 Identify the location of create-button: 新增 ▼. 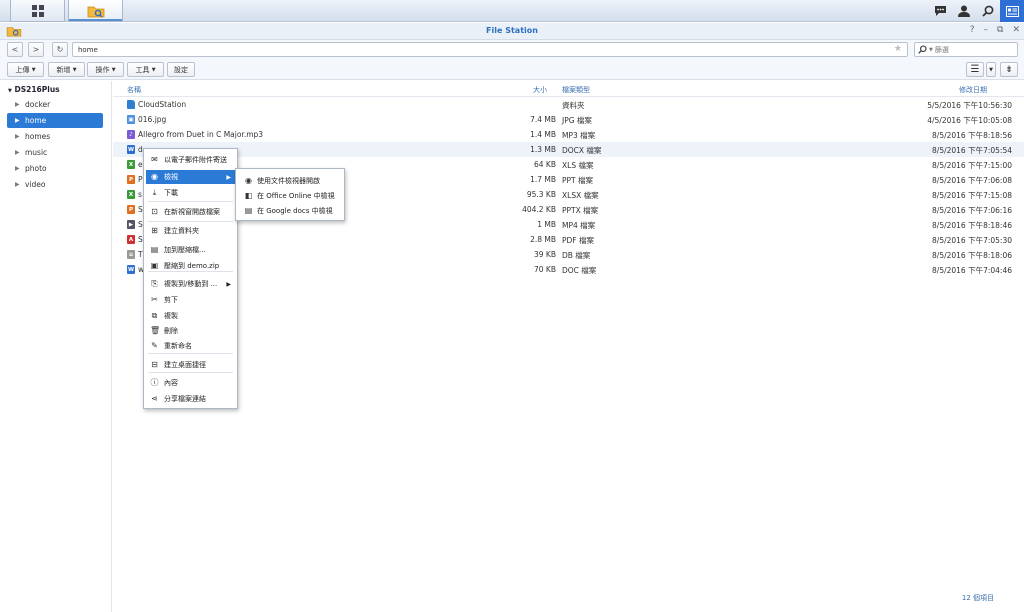
(66, 69).